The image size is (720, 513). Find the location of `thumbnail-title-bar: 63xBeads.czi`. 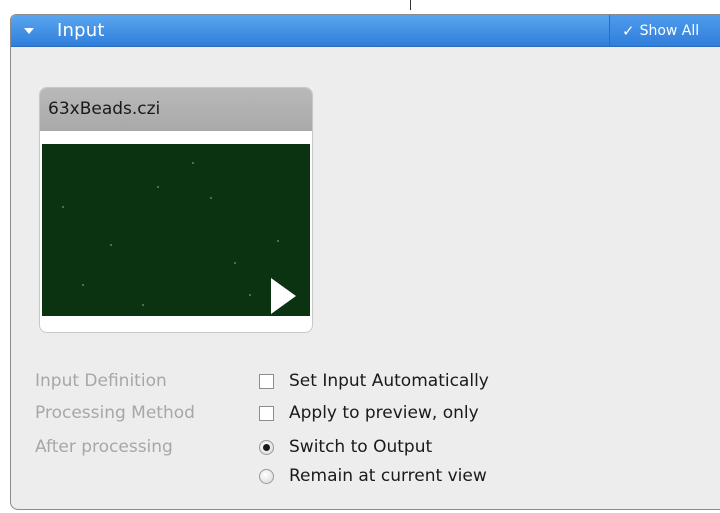

thumbnail-title-bar: 63xBeads.czi is located at coordinates (176, 109).